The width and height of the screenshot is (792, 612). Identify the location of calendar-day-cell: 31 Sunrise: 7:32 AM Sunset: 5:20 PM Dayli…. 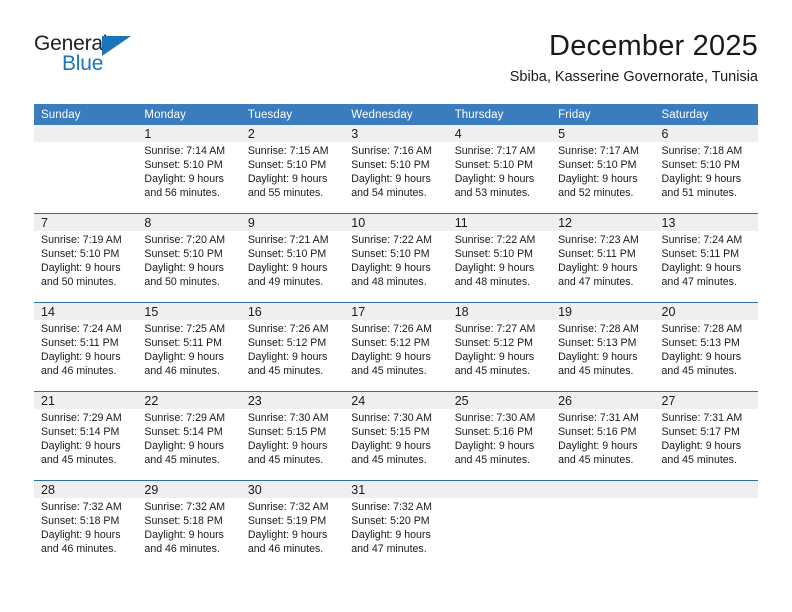
(396, 524).